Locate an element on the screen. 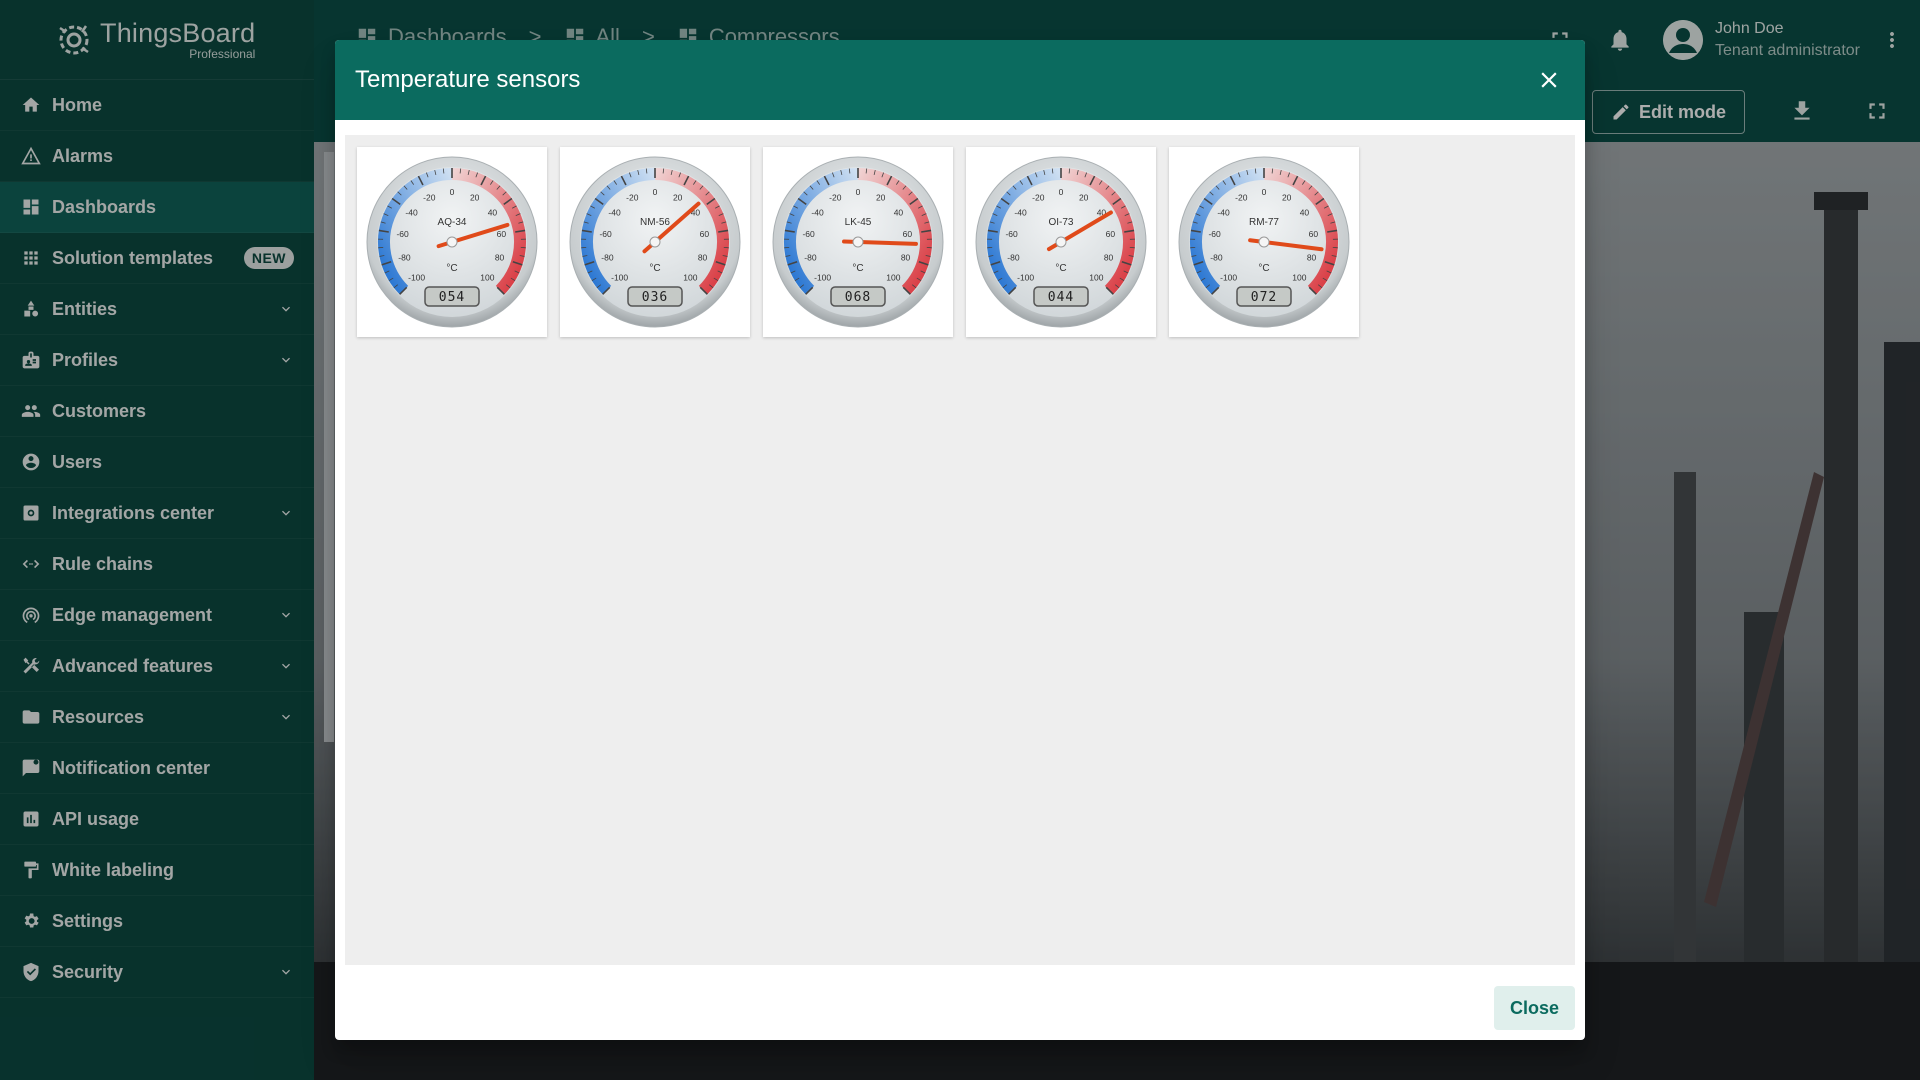 The height and width of the screenshot is (1080, 1920). gauge-value-readout: 072 is located at coordinates (1264, 297).